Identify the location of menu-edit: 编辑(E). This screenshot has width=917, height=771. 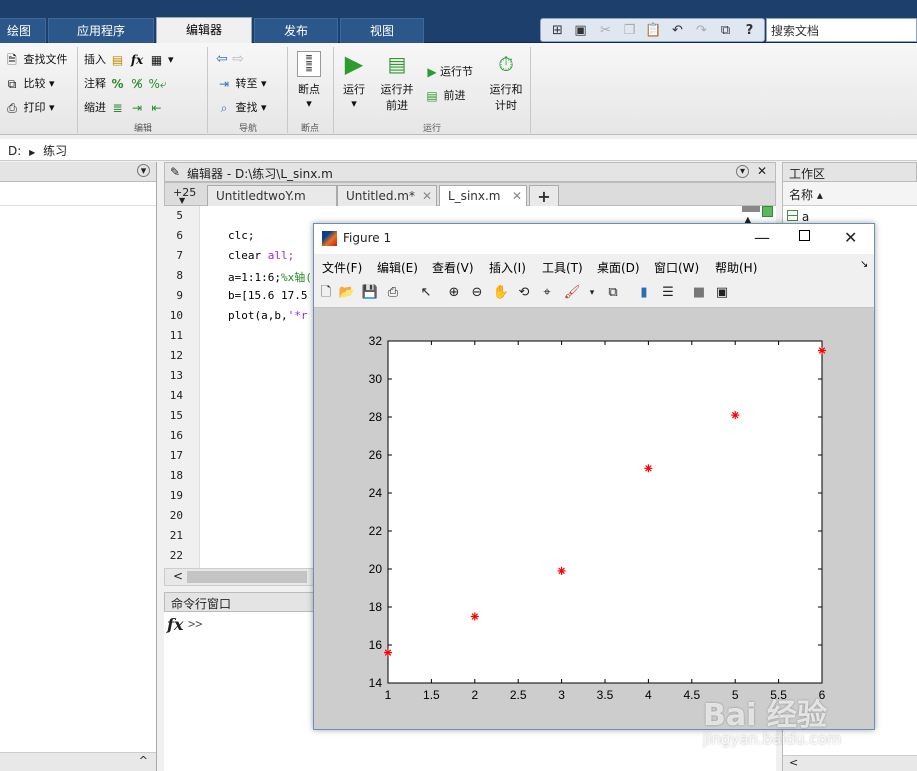
(397, 267).